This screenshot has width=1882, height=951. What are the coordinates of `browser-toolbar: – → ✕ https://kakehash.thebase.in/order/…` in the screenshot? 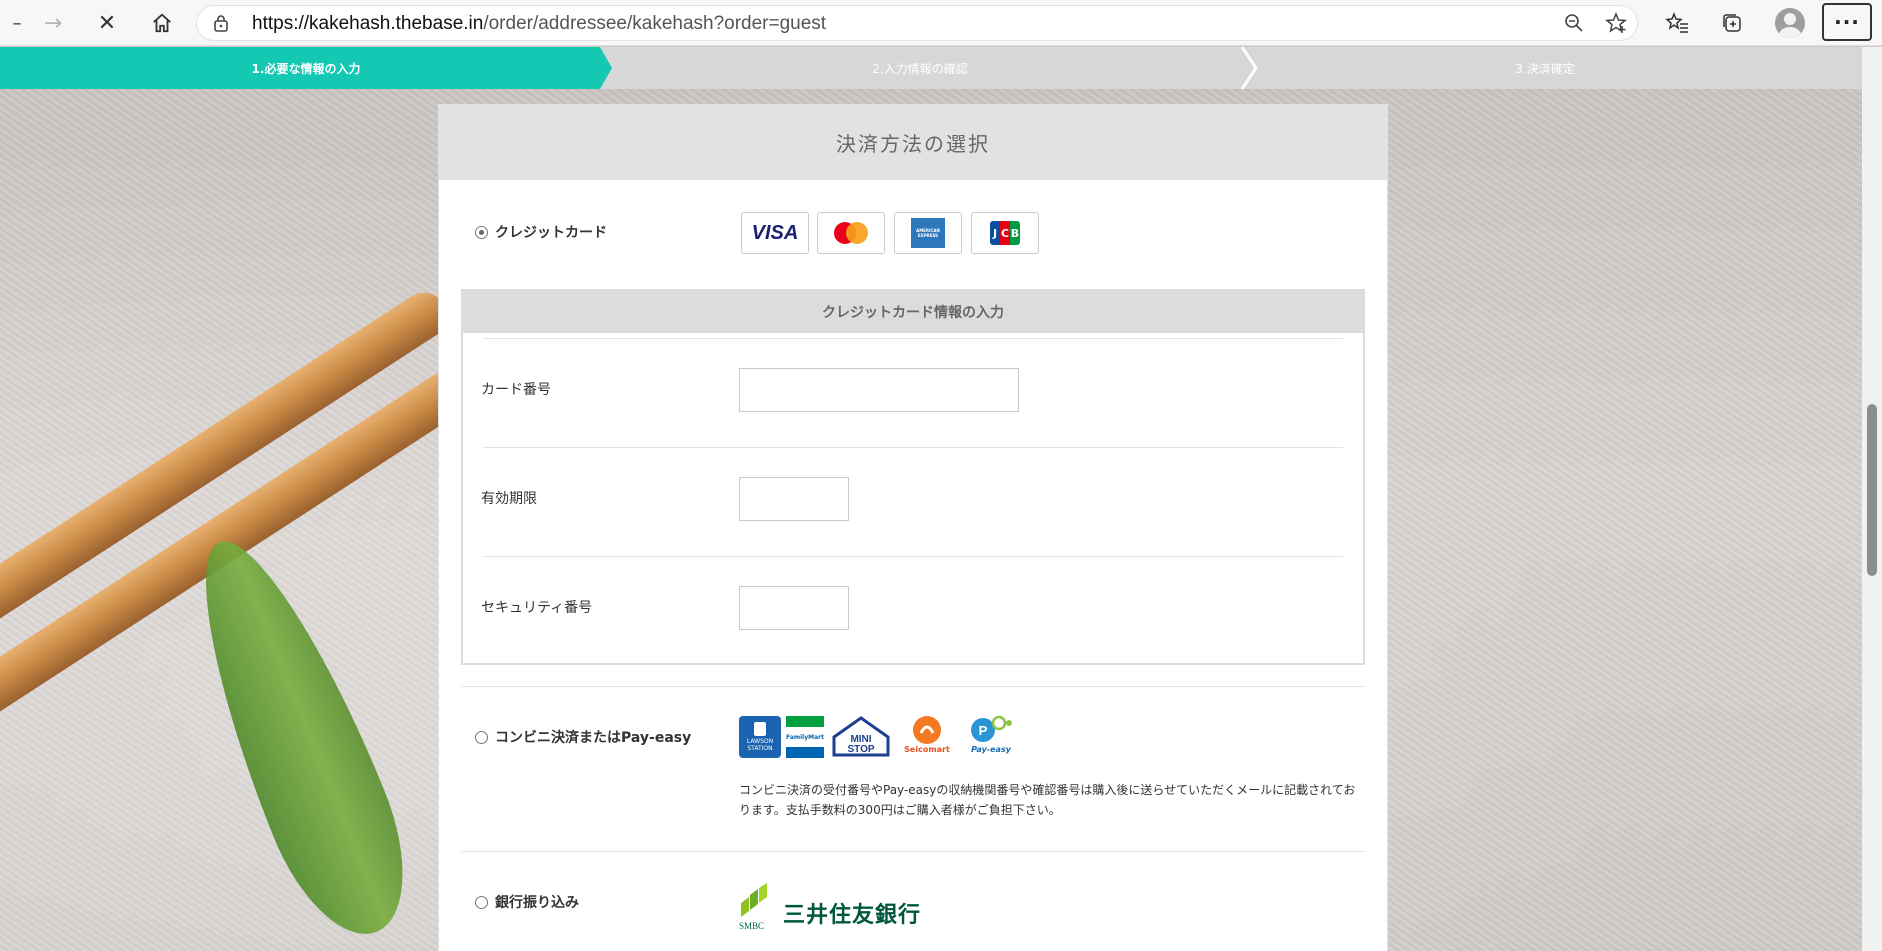 It's located at (941, 23).